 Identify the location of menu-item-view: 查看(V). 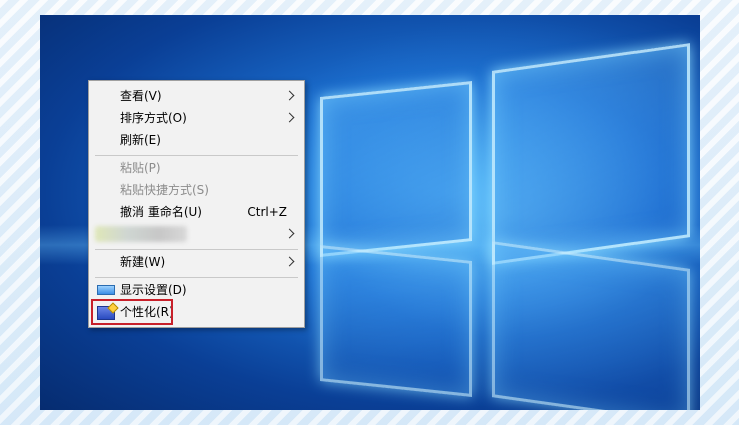
(196, 96).